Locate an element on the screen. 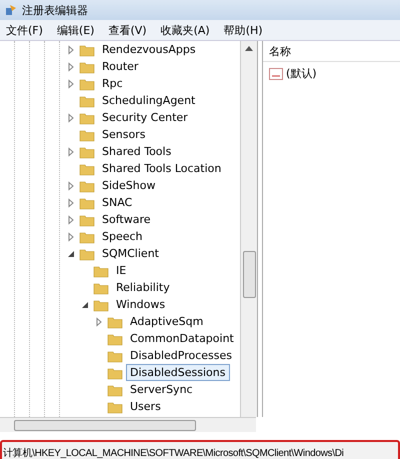  menu-item: 编辑(E) is located at coordinates (75, 30).